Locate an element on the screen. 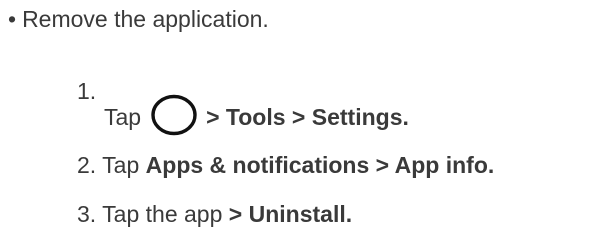  bullet-text: Remove the application. is located at coordinates (145, 19).